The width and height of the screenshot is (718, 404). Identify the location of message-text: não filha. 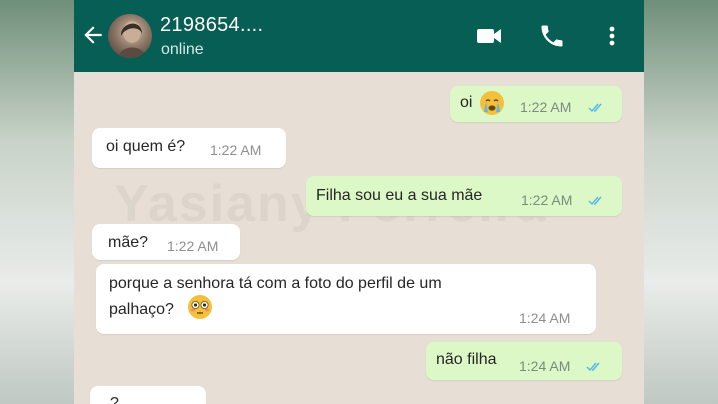
(466, 359).